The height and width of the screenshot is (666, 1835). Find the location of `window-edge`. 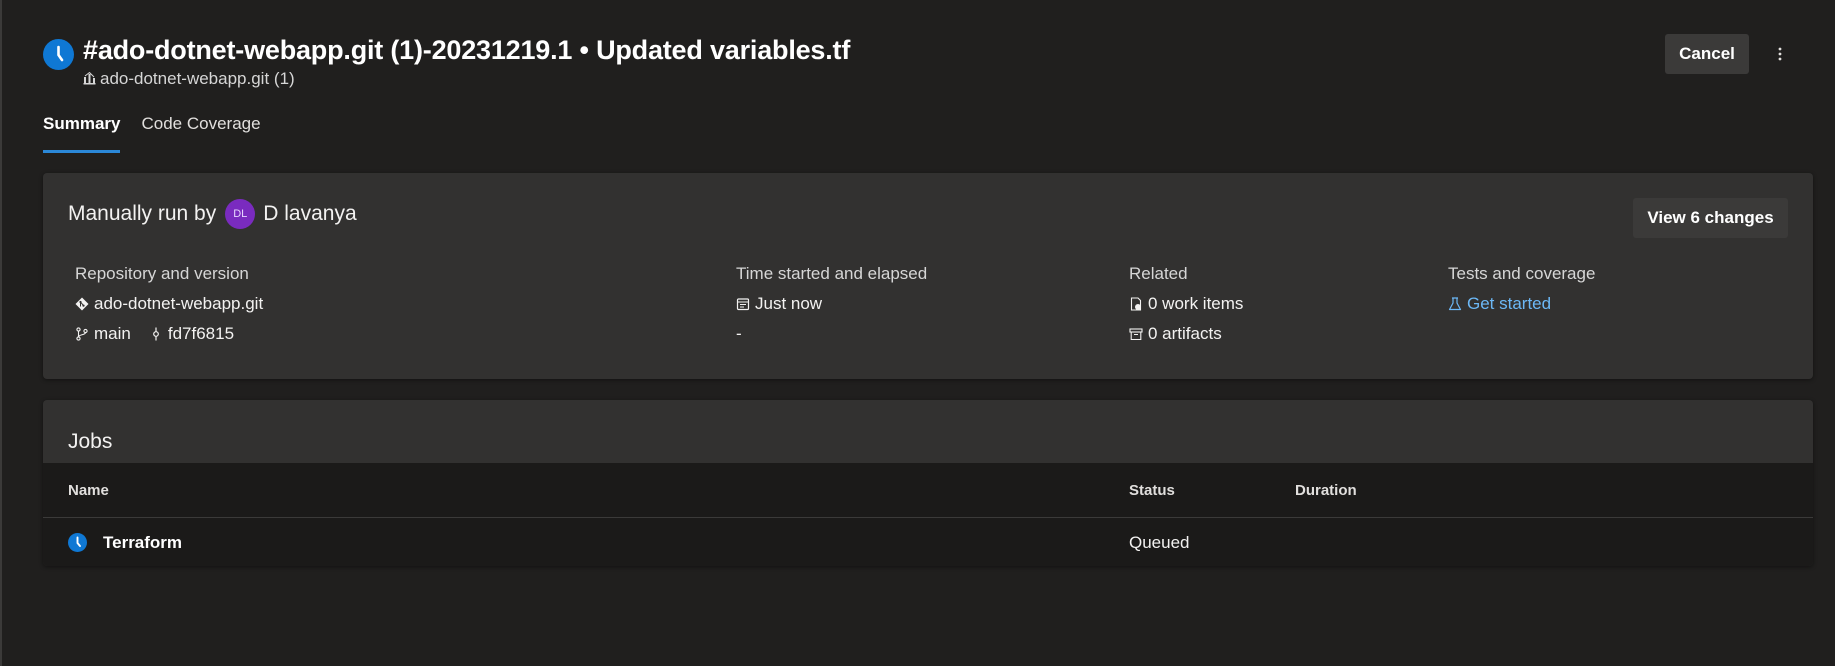

window-edge is located at coordinates (1, 333).